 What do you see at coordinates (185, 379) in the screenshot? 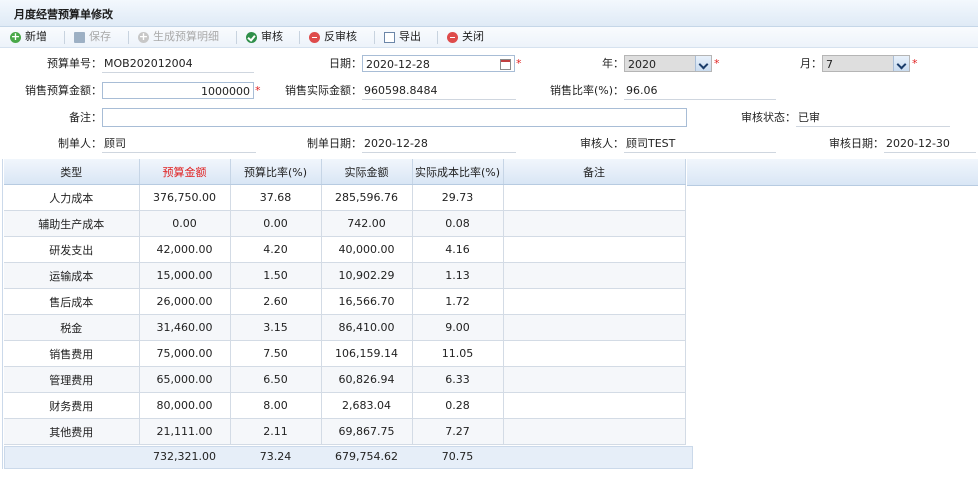
I see `cell-budget-amount: 65,000.00` at bounding box center [185, 379].